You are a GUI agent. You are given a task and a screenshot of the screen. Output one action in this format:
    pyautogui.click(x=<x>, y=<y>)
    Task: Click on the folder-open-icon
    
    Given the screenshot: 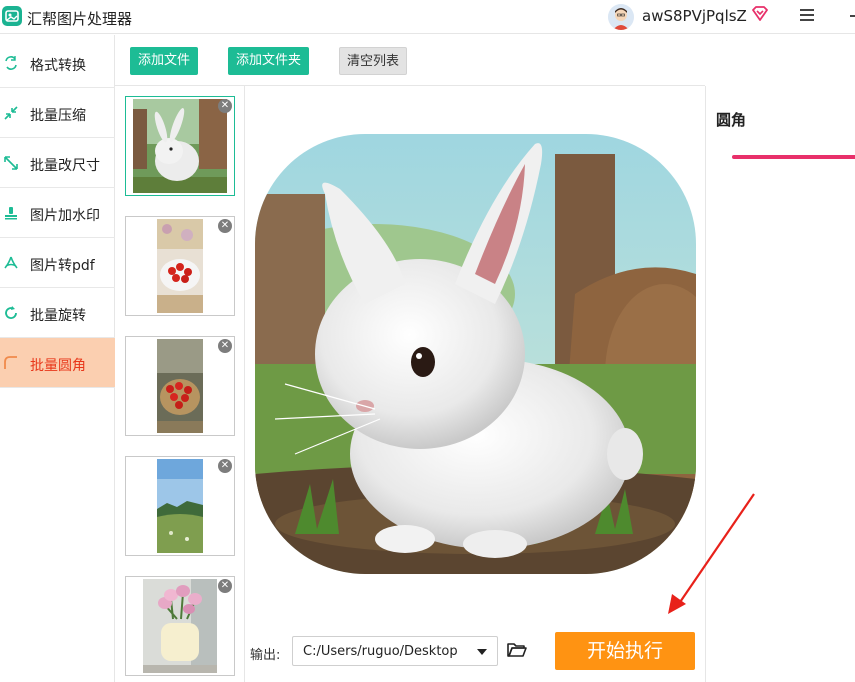 What is the action you would take?
    pyautogui.click(x=517, y=652)
    